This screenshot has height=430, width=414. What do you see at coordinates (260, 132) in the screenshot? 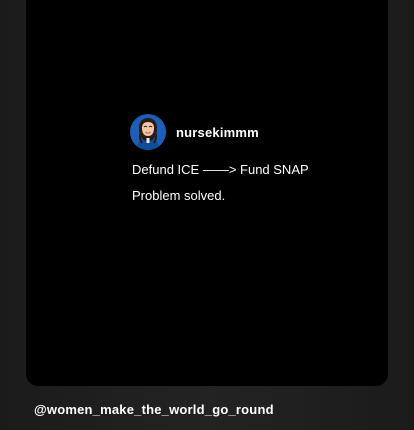
I see `post-header: nursekimmm` at bounding box center [260, 132].